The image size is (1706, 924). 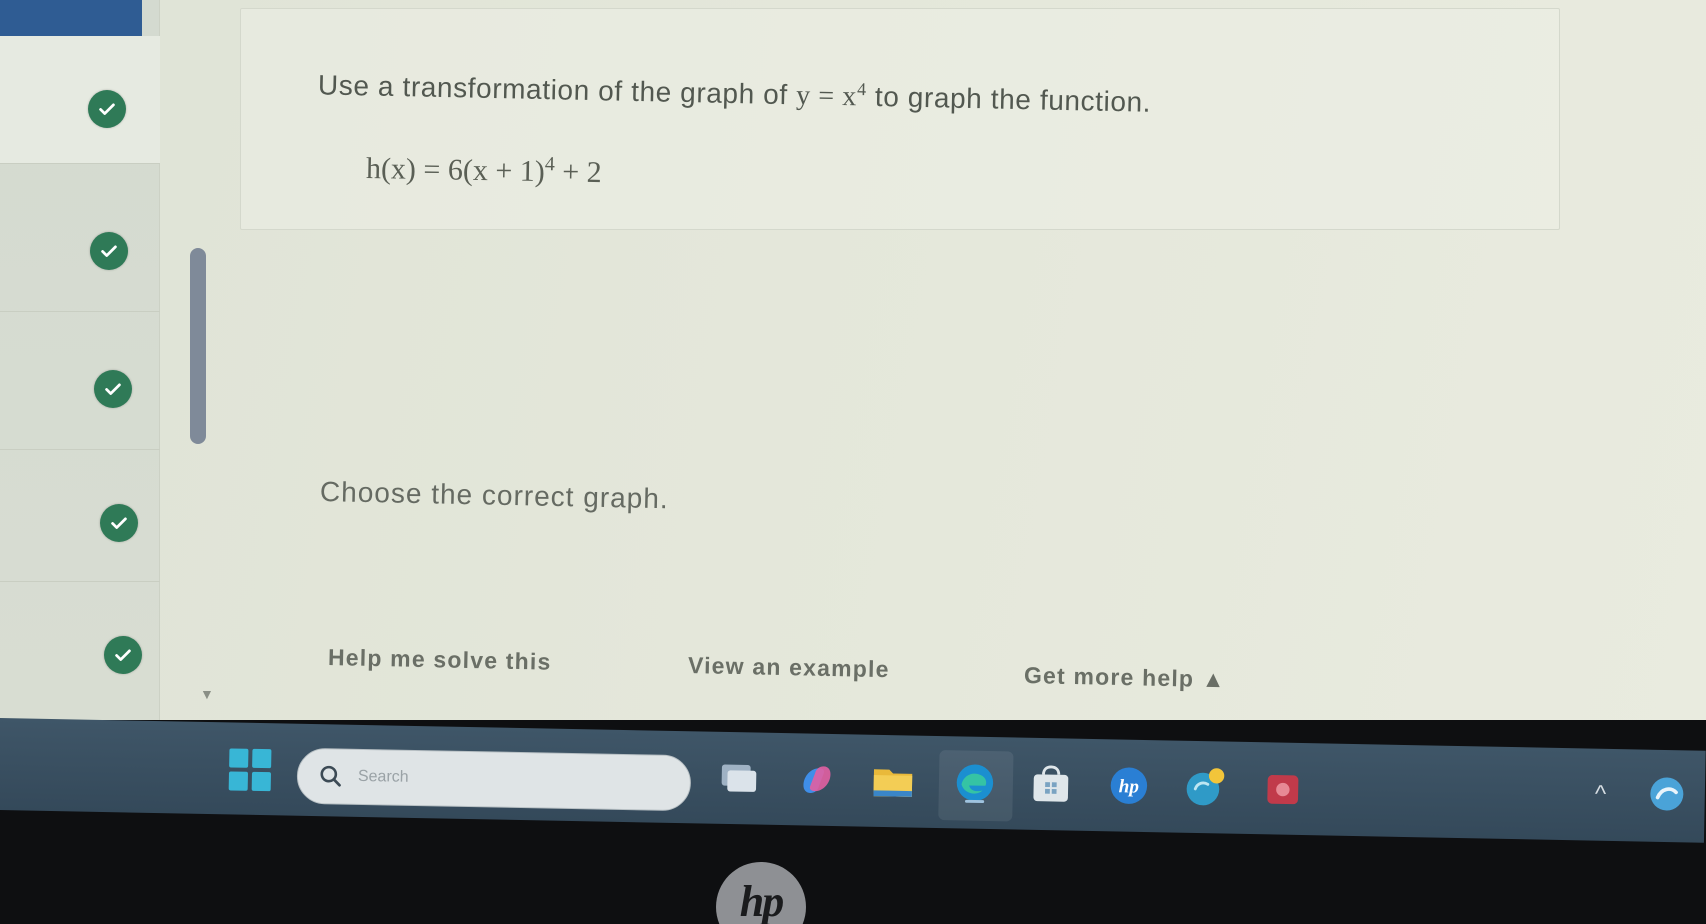 I want to click on copilot-icon, so click(x=817, y=779).